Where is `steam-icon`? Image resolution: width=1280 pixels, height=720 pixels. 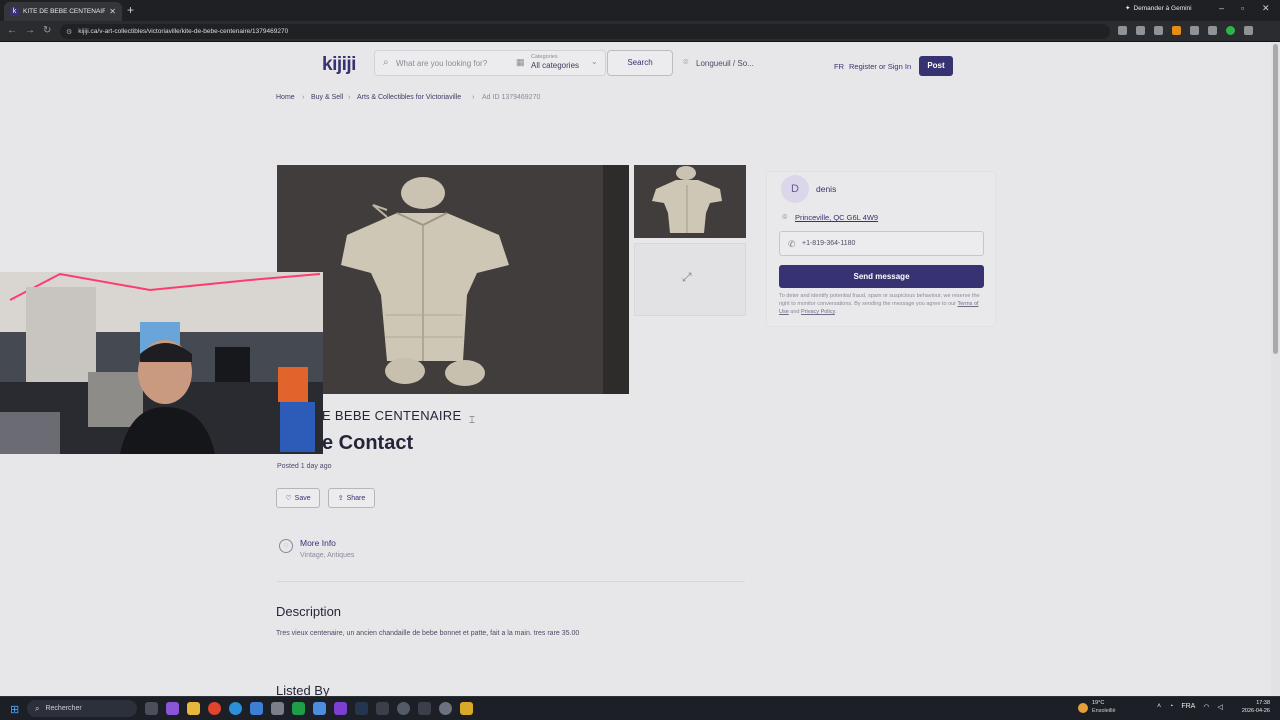
steam-icon is located at coordinates (361, 708).